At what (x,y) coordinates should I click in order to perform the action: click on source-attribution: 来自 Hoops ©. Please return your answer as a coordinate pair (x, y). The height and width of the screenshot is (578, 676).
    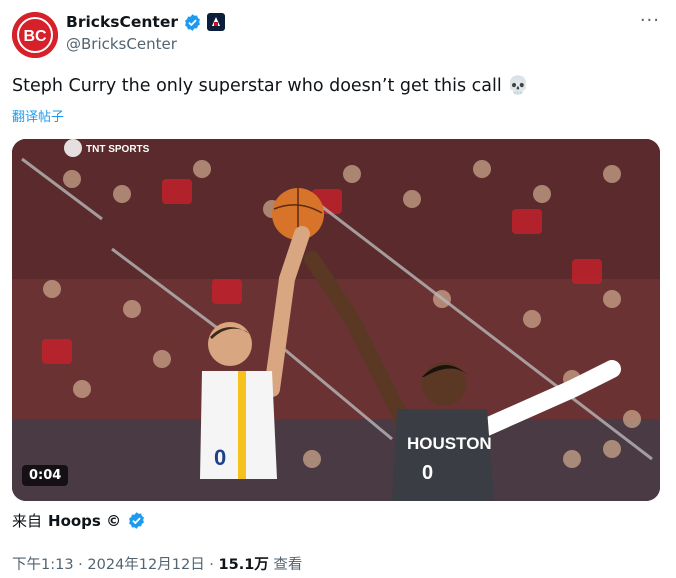
    Looking at the image, I should click on (79, 520).